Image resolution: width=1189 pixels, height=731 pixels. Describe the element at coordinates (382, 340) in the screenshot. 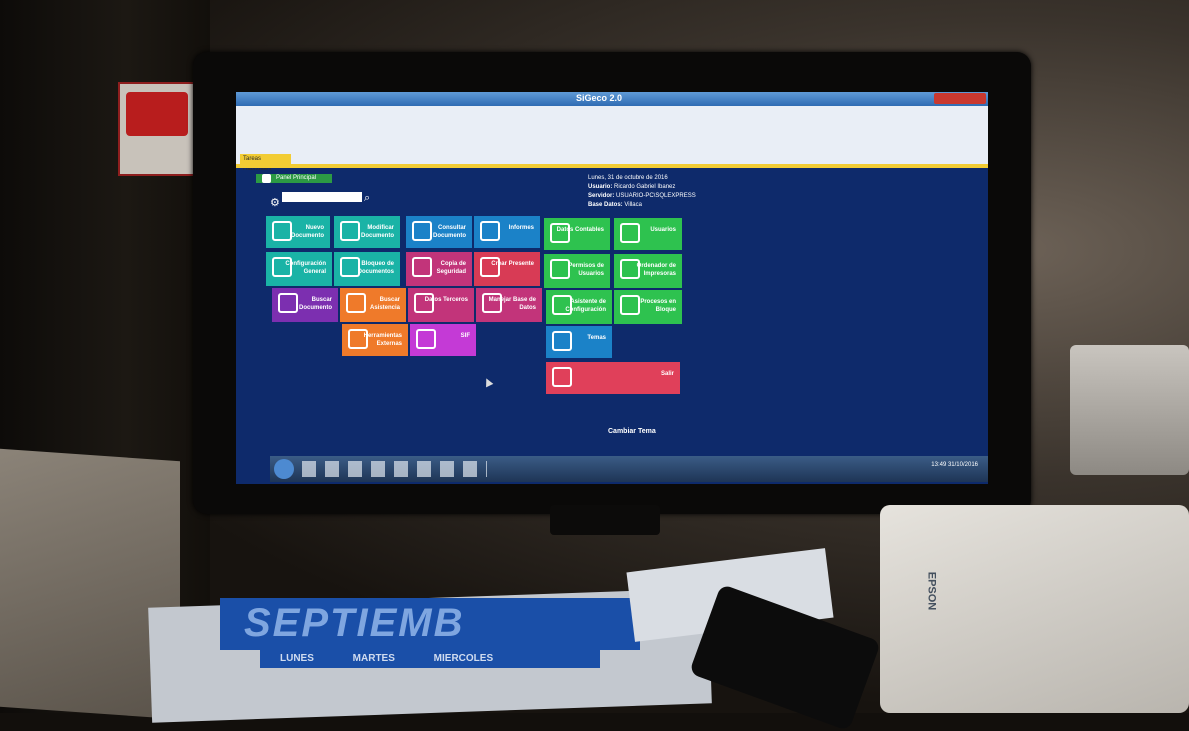

I see `tile-label: Herramientas Externas` at that location.